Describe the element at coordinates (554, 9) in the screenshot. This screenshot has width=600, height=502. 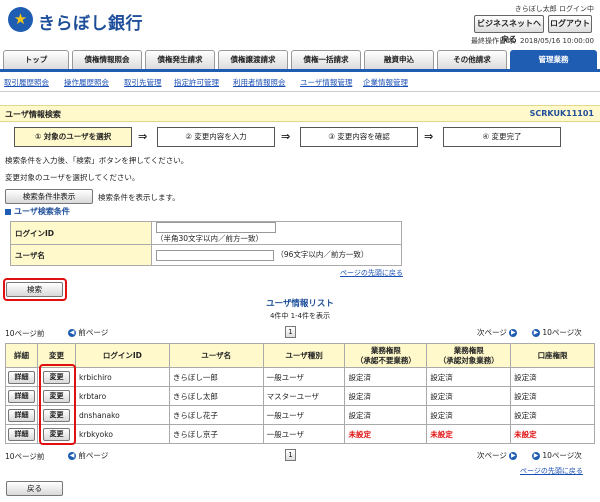
I see `user-status: きらぼし太郎 ログイン中` at that location.